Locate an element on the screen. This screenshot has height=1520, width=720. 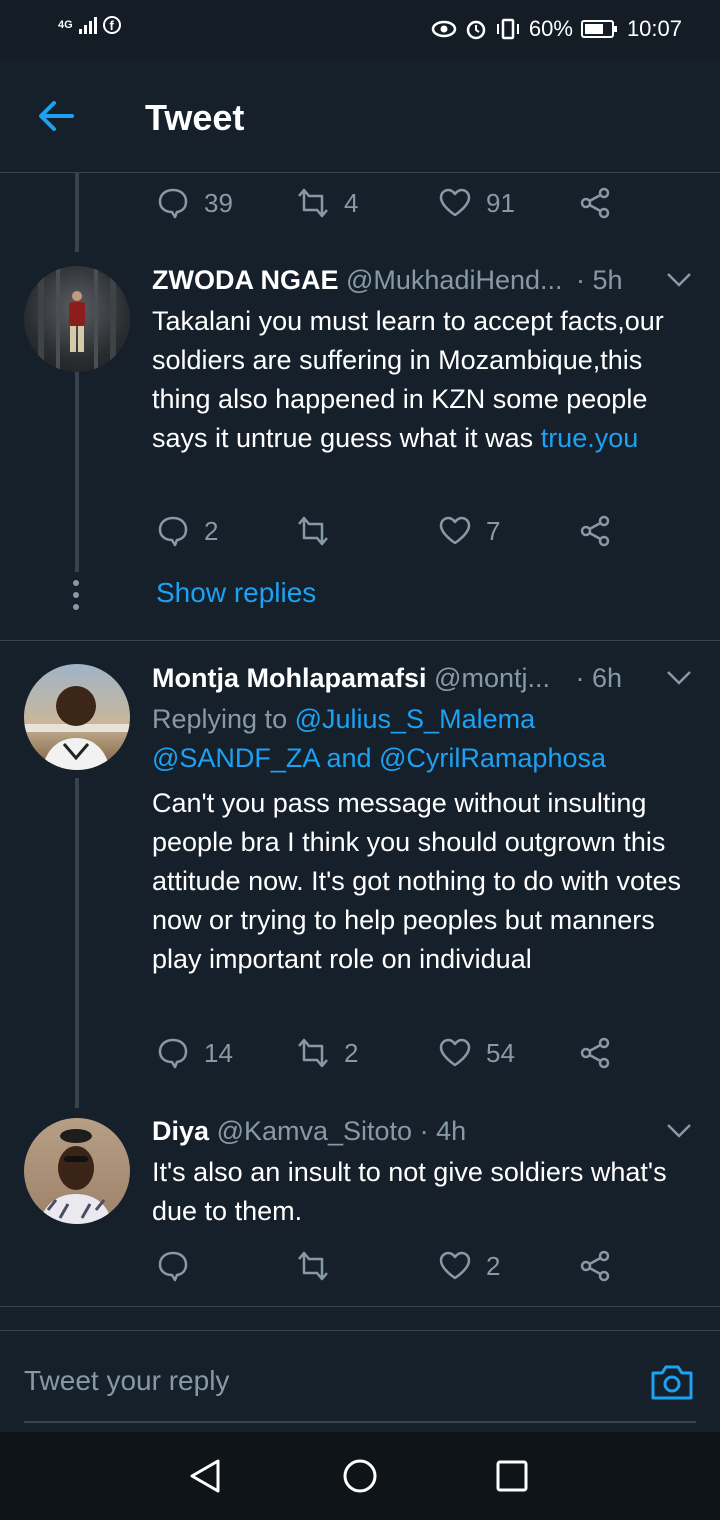
tweet-actions: 2 is located at coordinates (412, 1269).